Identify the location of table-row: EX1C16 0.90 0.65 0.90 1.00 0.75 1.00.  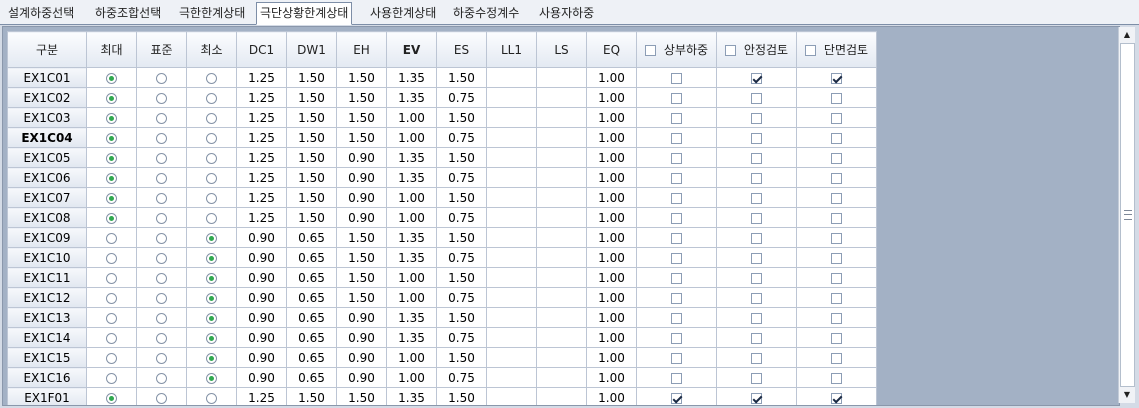
(442, 377).